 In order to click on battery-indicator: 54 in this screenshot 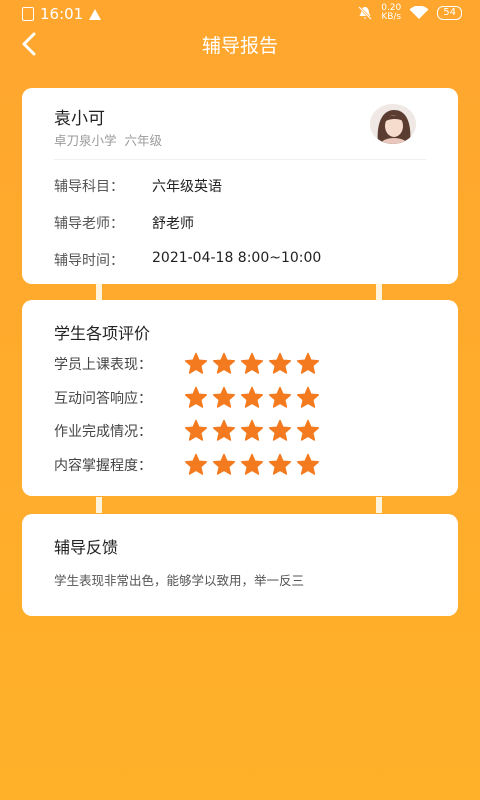, I will do `click(449, 13)`.